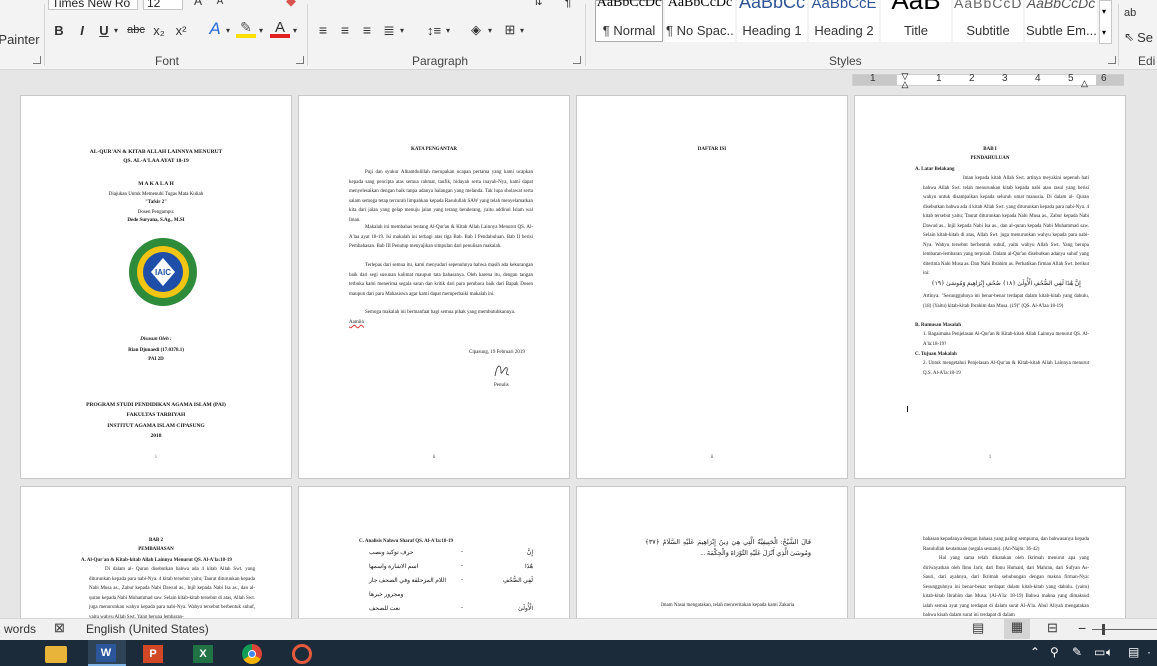 The width and height of the screenshot is (1157, 666). Describe the element at coordinates (1084, 83) in the screenshot. I see `right-indent-marker-icon: △` at that location.